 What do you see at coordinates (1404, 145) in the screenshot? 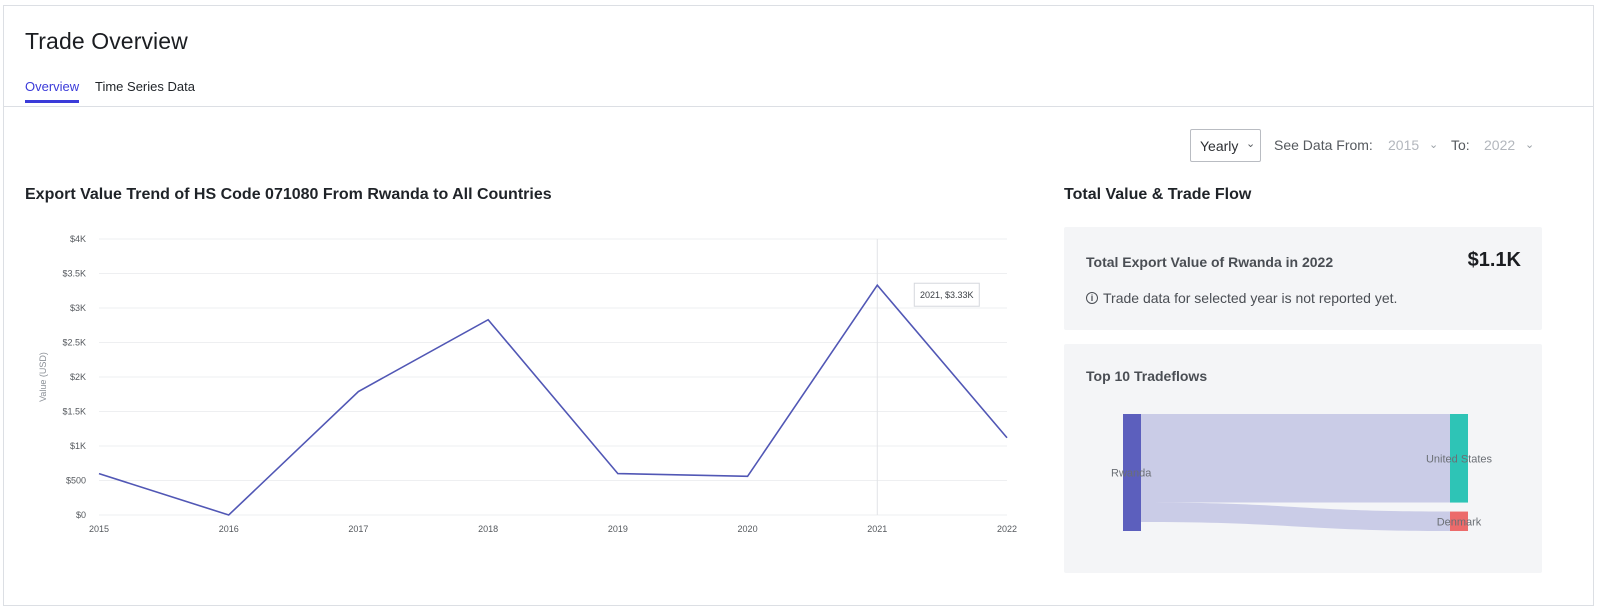
I see `from-year-value: 2015` at bounding box center [1404, 145].